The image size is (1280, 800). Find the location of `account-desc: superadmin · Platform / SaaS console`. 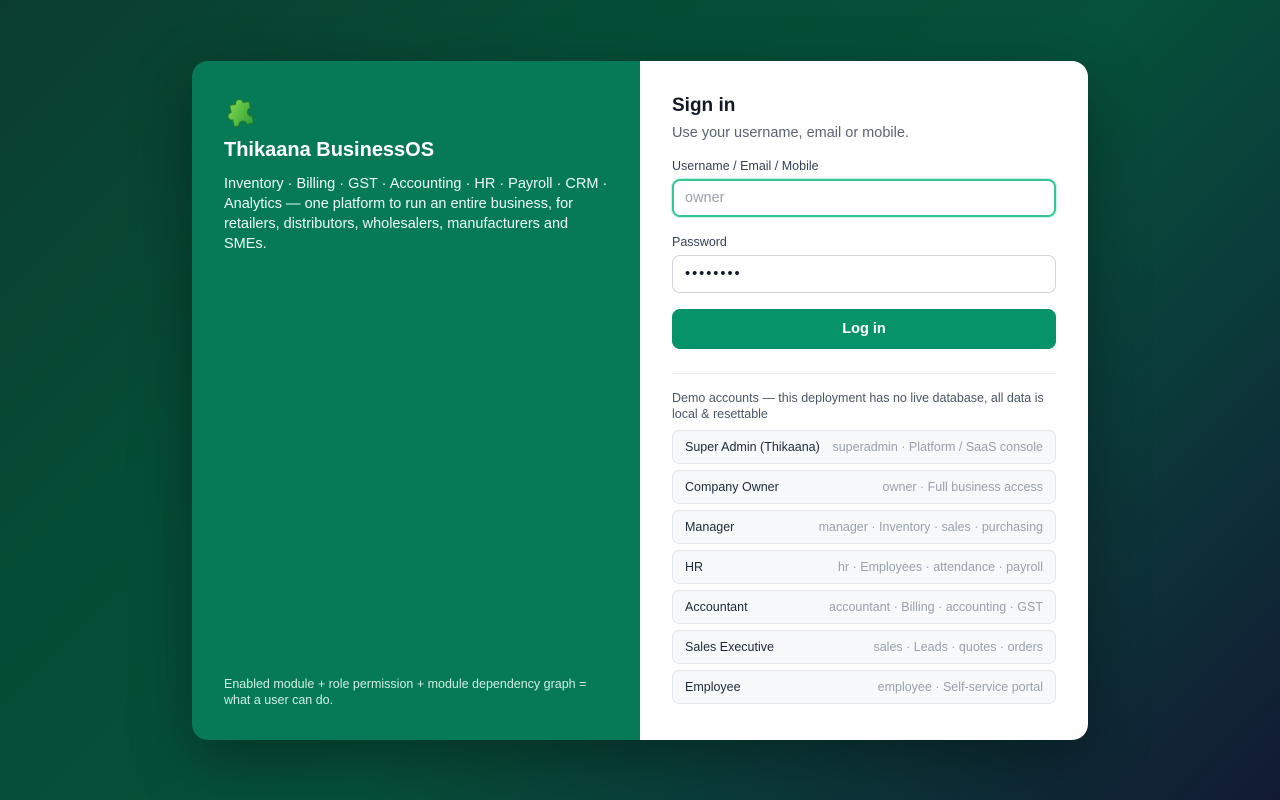

account-desc: superadmin · Platform / SaaS console is located at coordinates (937, 447).